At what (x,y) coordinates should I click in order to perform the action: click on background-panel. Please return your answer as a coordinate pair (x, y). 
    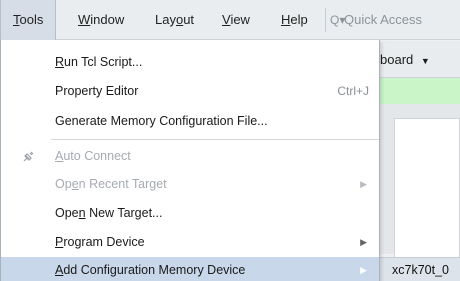
    Looking at the image, I should click on (420, 181).